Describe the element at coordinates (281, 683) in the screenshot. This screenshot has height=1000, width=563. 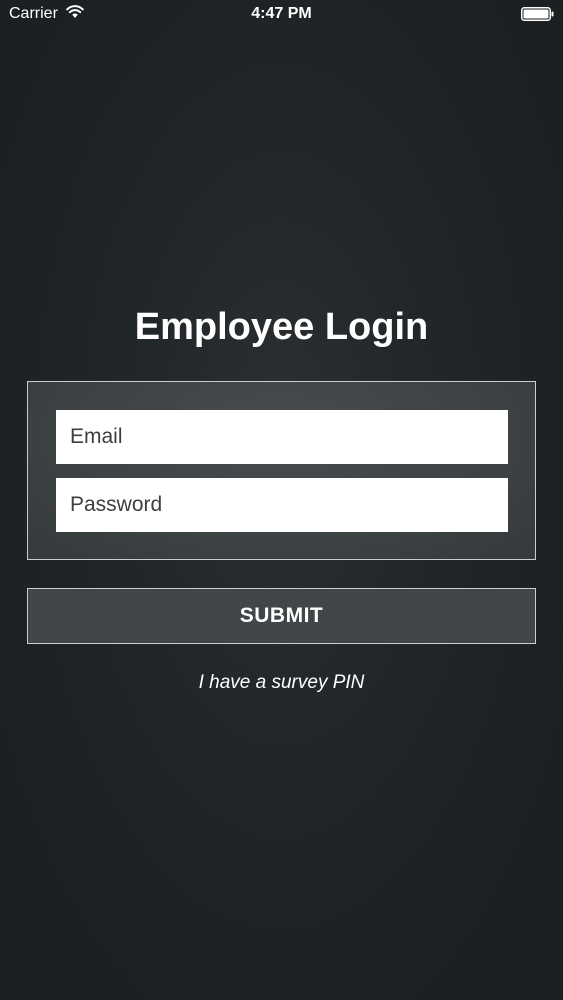
I see `survey-pin-link: I have a survey PIN` at that location.